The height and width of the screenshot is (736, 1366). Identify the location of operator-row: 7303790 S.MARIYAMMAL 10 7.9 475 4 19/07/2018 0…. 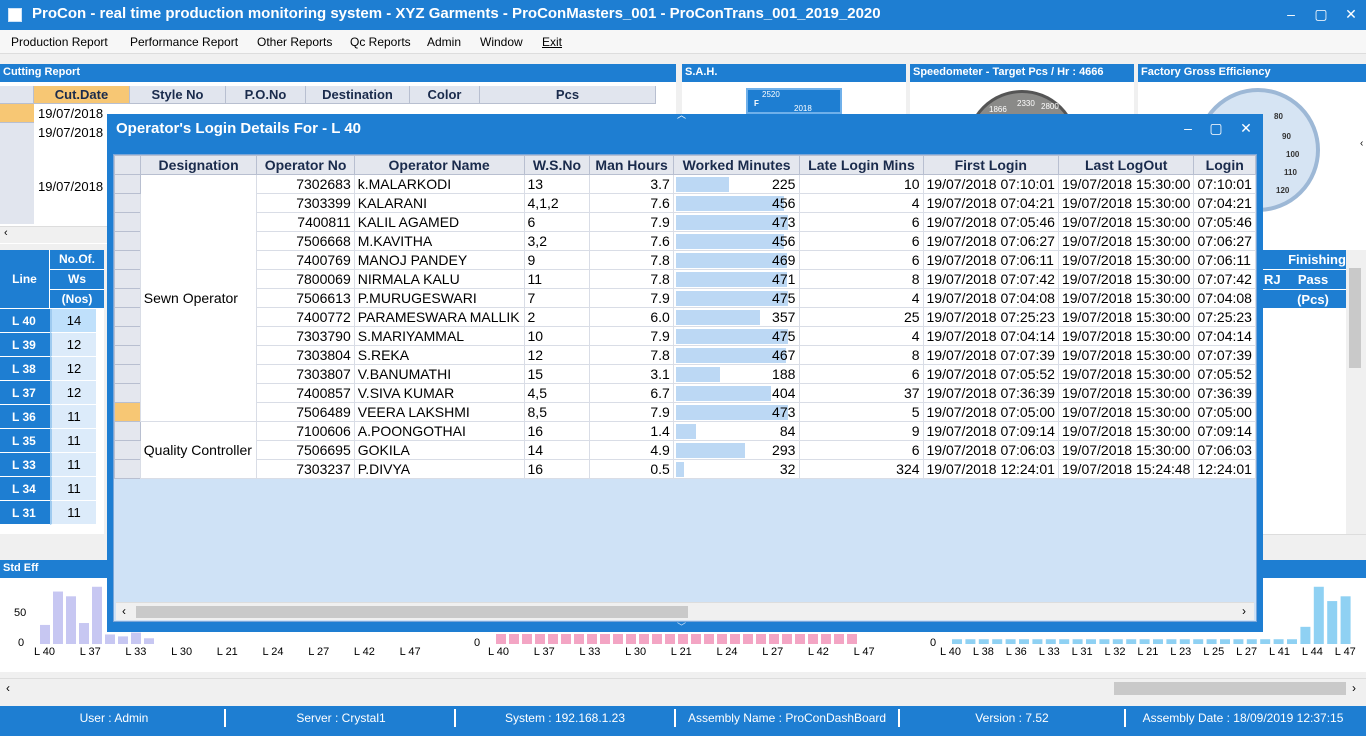
(685, 336).